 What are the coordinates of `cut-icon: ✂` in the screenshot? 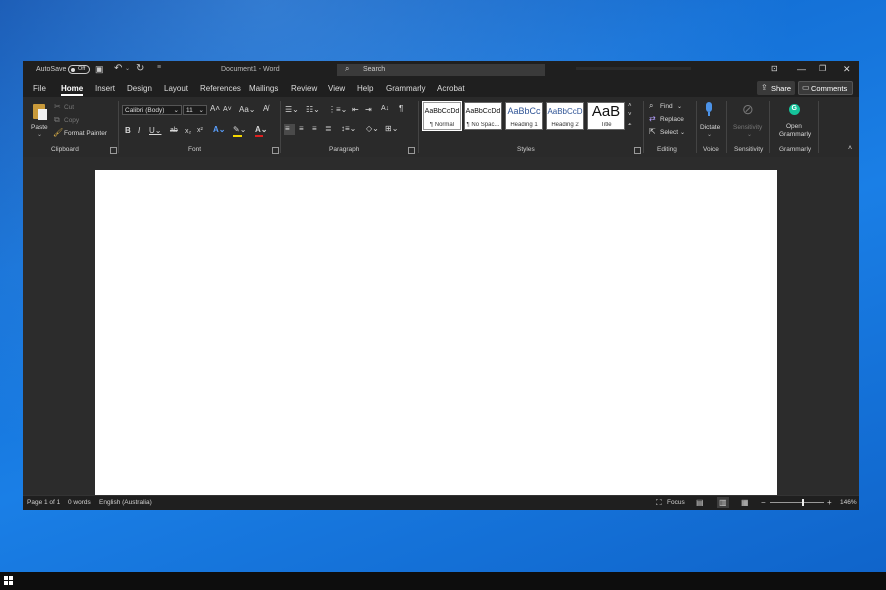 It's located at (57, 107).